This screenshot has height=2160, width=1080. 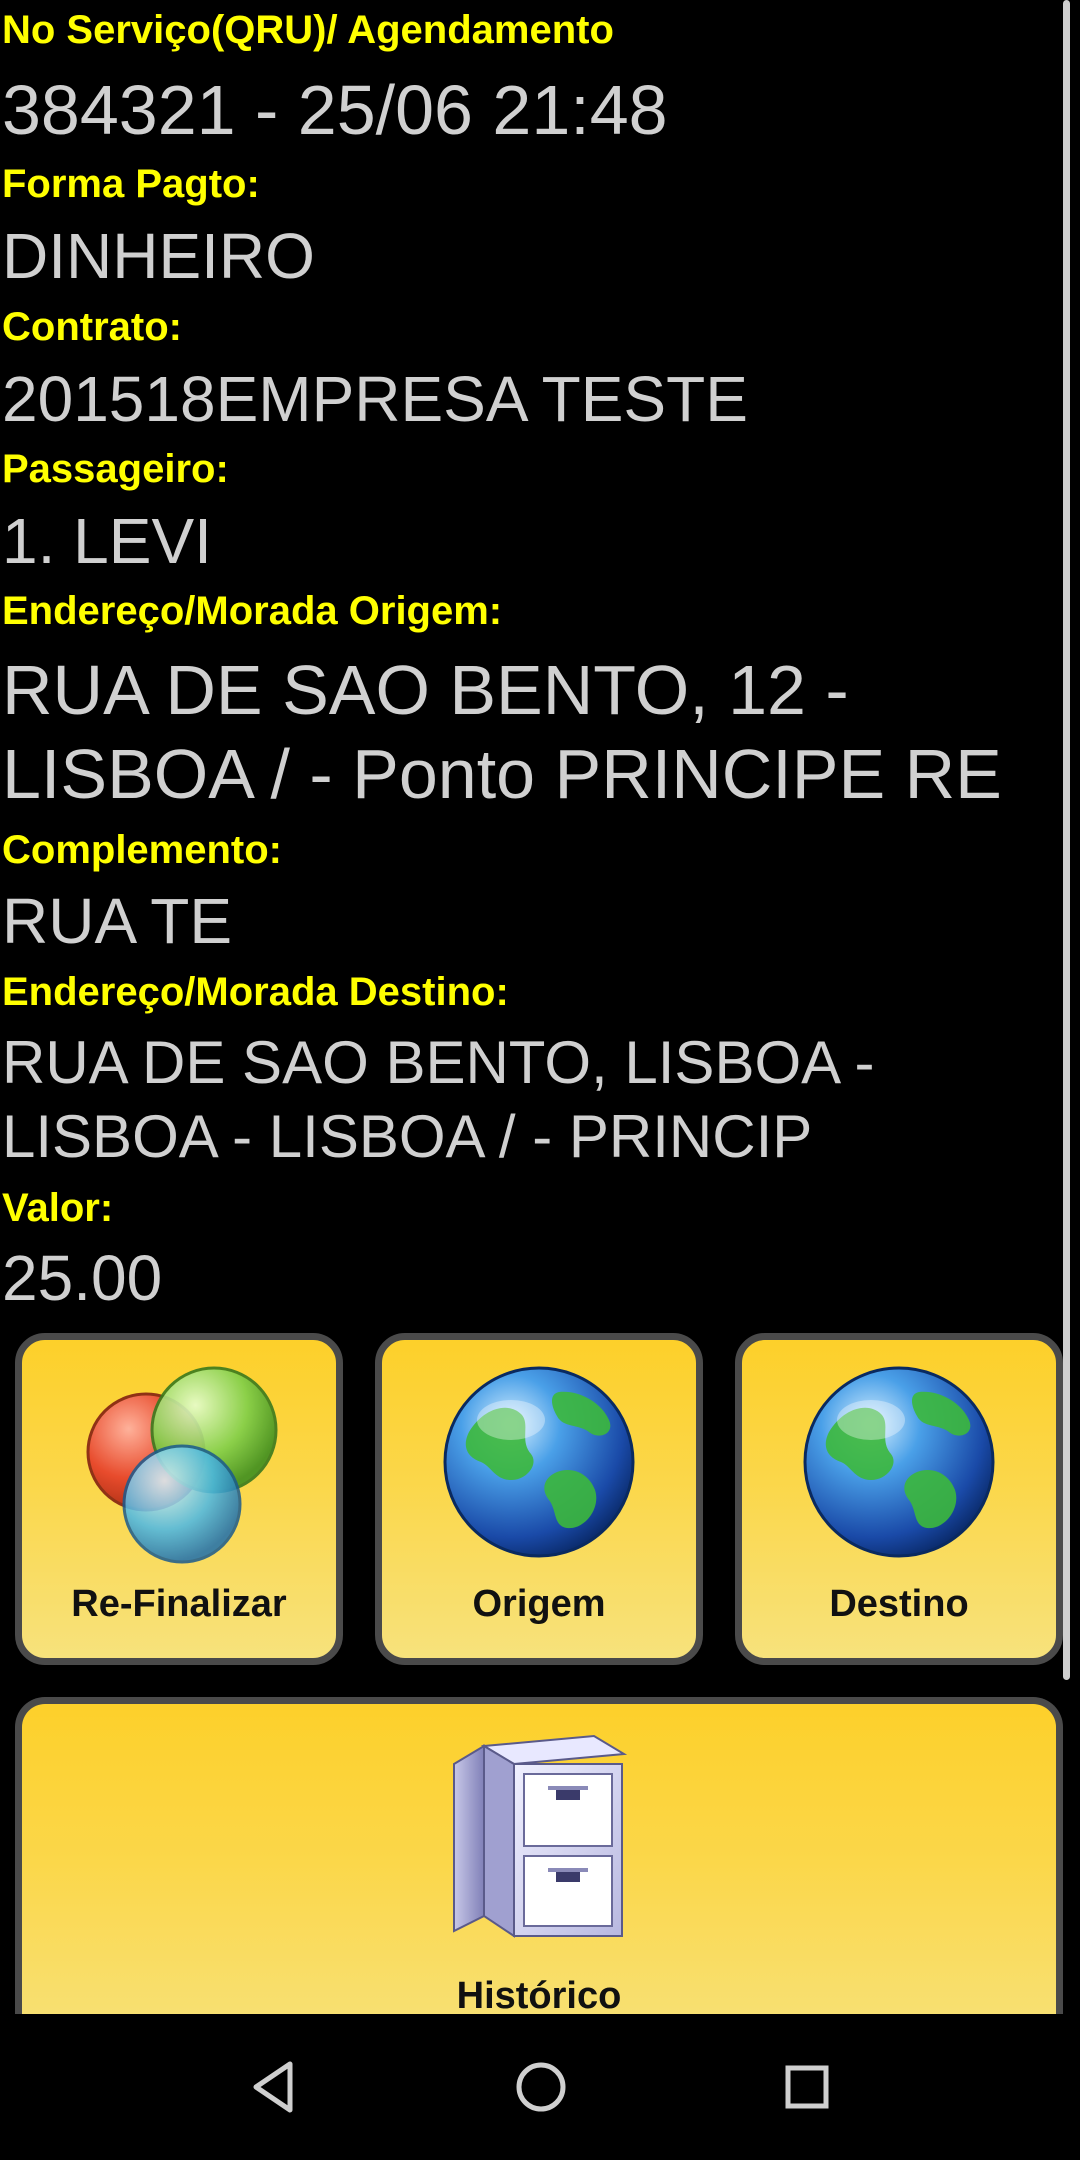 What do you see at coordinates (252, 611) in the screenshot?
I see `origin-label: Endereço/Morada Origem:` at bounding box center [252, 611].